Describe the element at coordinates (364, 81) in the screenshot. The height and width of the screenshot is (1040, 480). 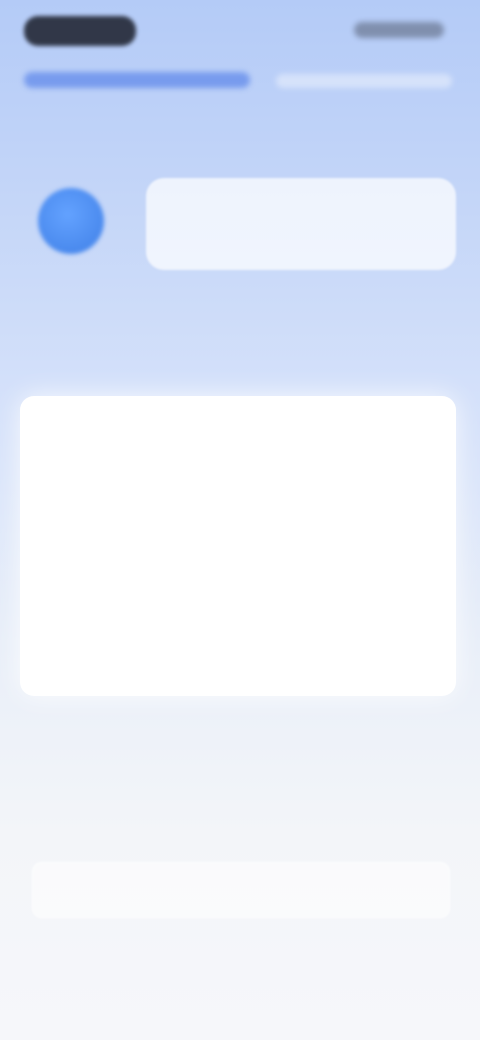
I see `header-right-element` at that location.